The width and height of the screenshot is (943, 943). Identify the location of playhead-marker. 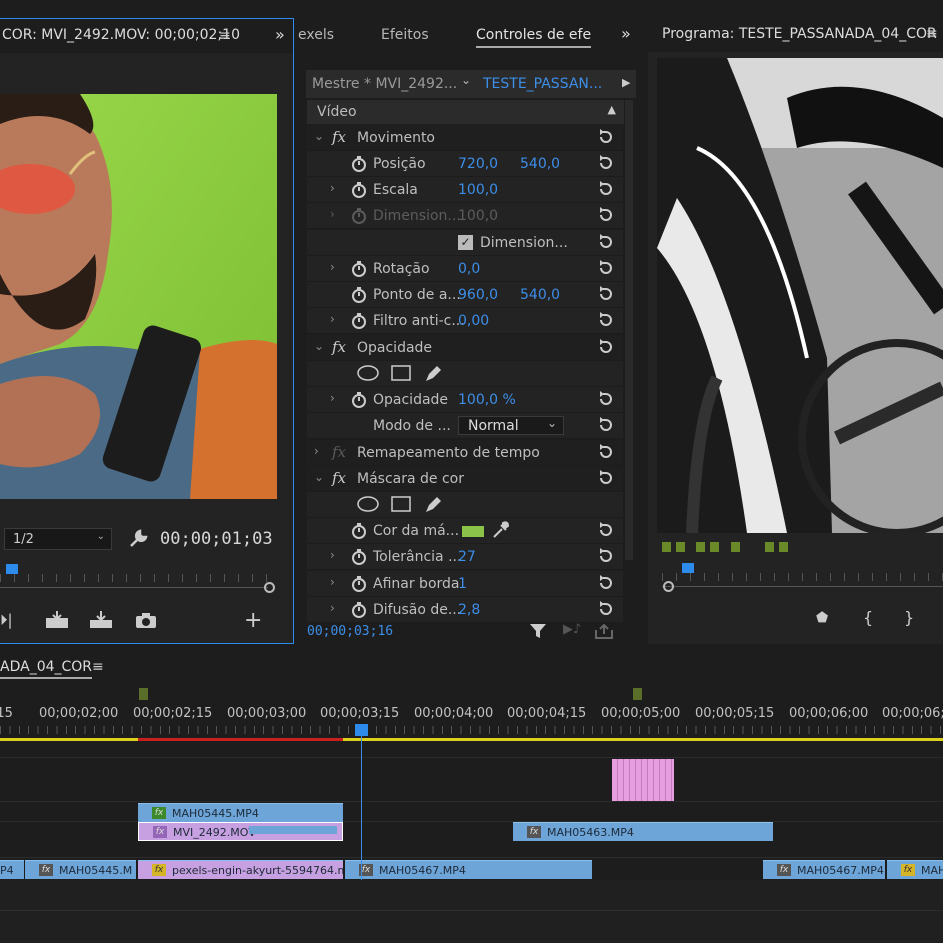
(12, 569).